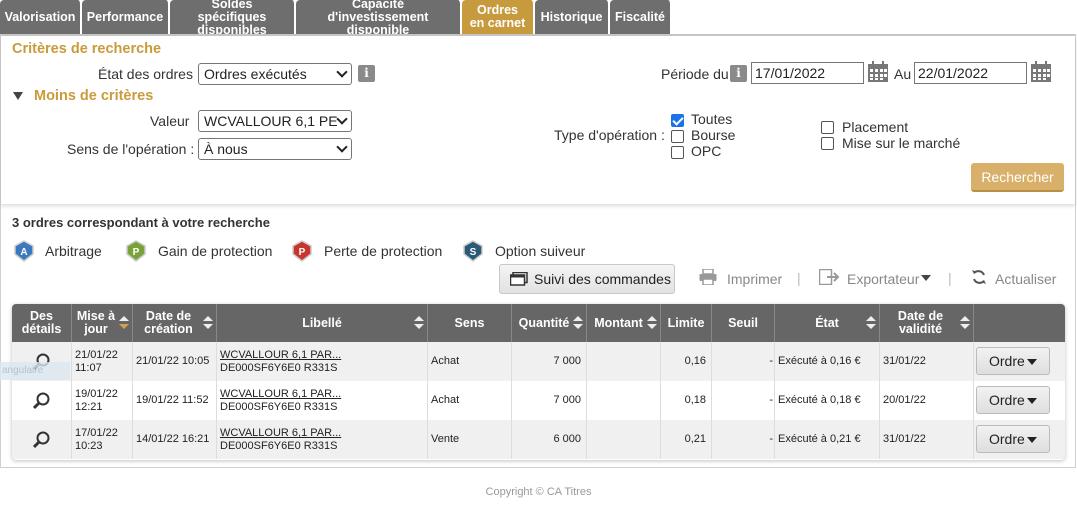 The image size is (1077, 514). What do you see at coordinates (168, 322) in the screenshot?
I see `col-date-creation-label: Date de création` at bounding box center [168, 322].